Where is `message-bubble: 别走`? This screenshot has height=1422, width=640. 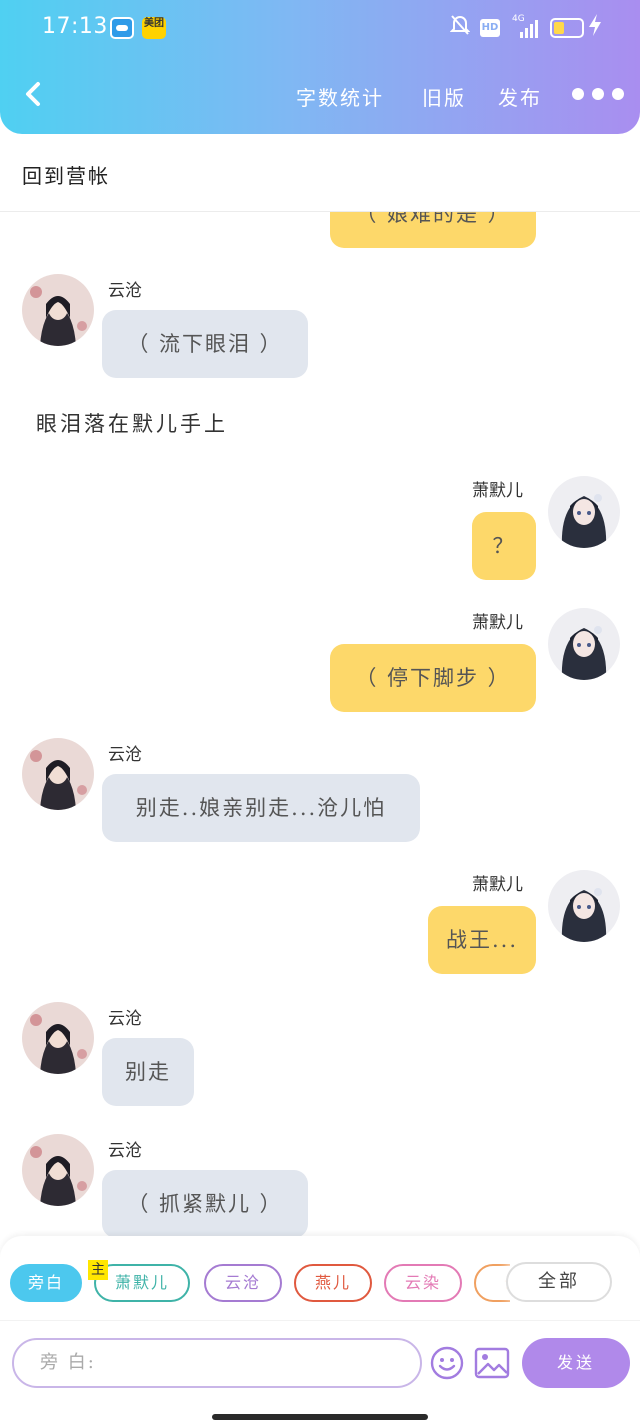 message-bubble: 别走 is located at coordinates (148, 1072).